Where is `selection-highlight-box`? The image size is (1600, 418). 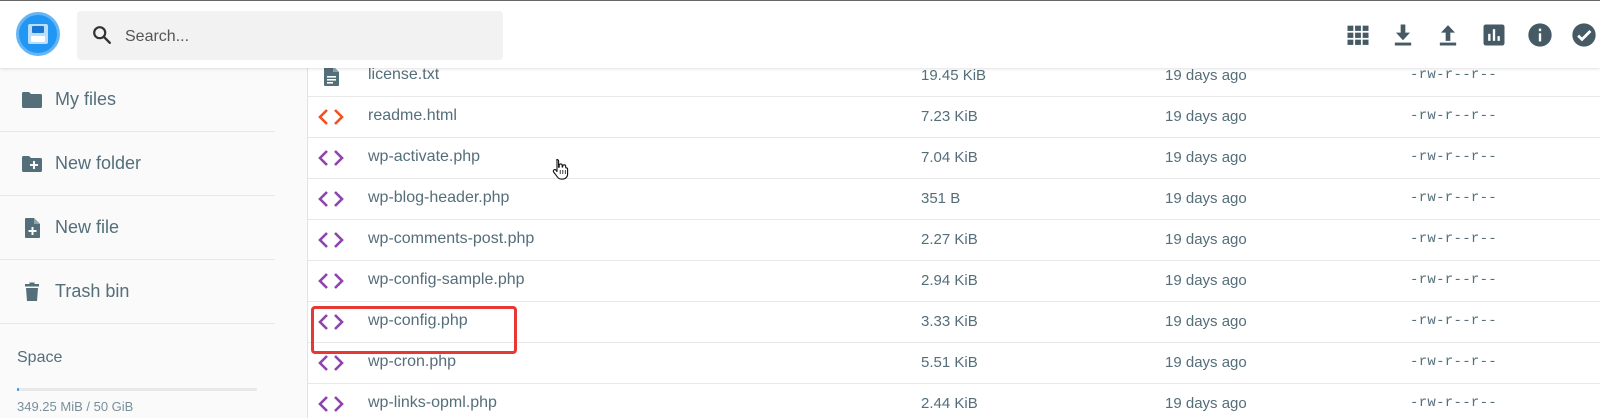
selection-highlight-box is located at coordinates (414, 330).